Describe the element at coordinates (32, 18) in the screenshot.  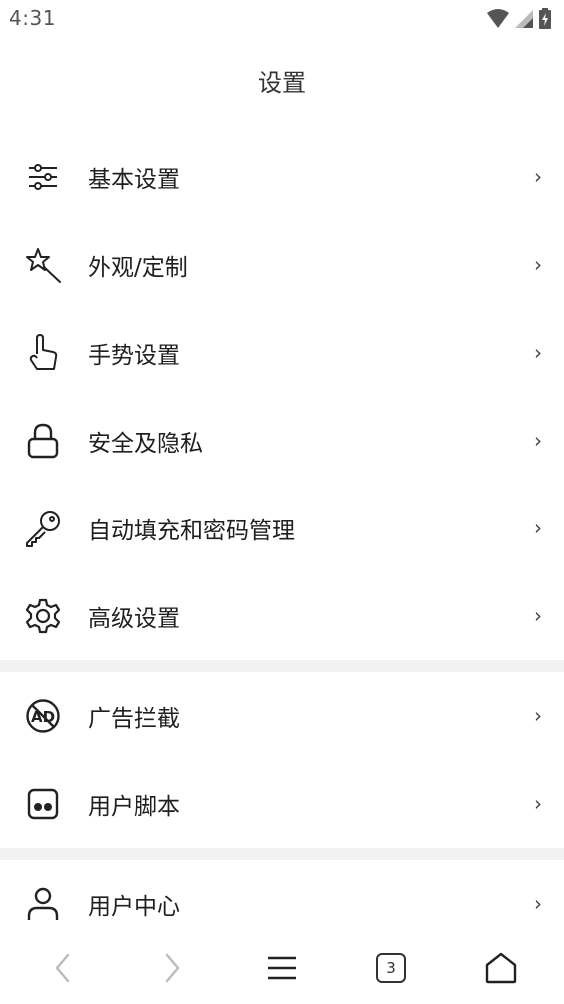
I see `status-time: 4:31` at that location.